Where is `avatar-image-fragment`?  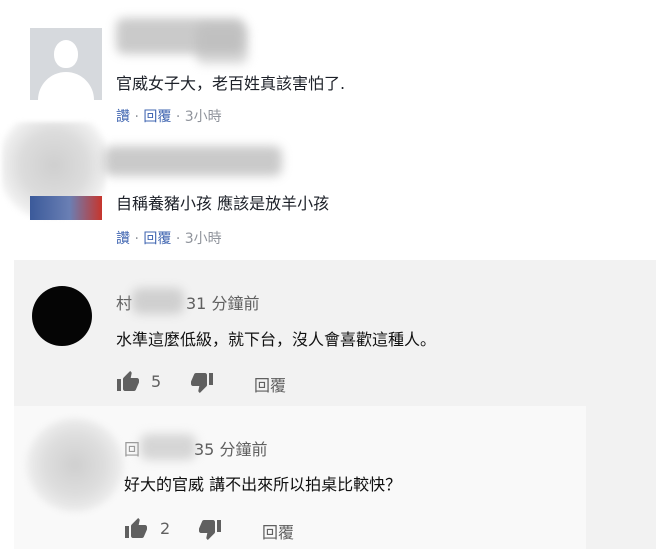 avatar-image-fragment is located at coordinates (66, 208).